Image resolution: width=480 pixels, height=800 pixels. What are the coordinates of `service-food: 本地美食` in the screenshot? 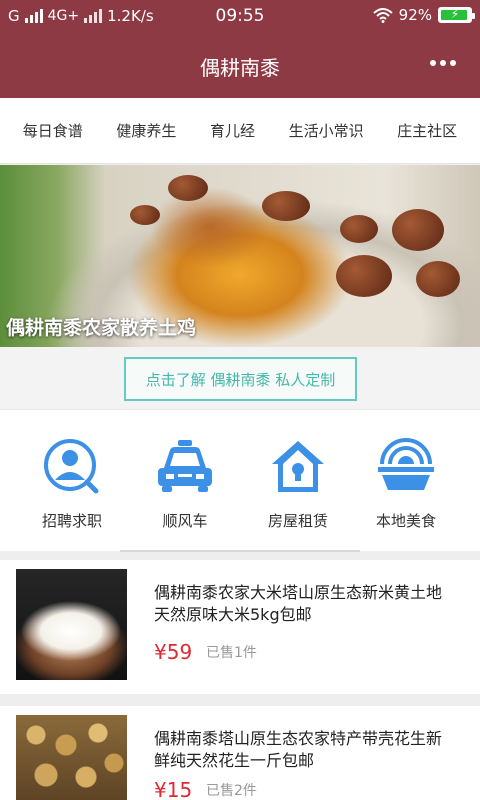 It's located at (406, 484).